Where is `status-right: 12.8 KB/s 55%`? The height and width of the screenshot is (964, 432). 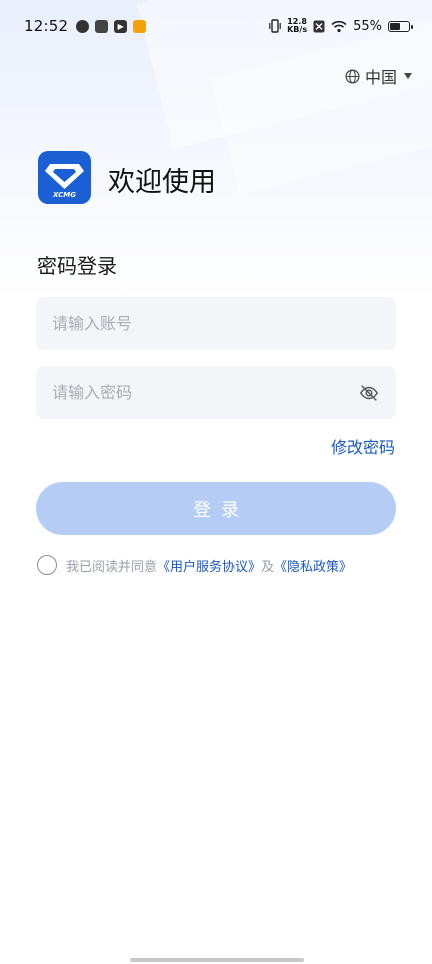
status-right: 12.8 KB/s 55% is located at coordinates (341, 26).